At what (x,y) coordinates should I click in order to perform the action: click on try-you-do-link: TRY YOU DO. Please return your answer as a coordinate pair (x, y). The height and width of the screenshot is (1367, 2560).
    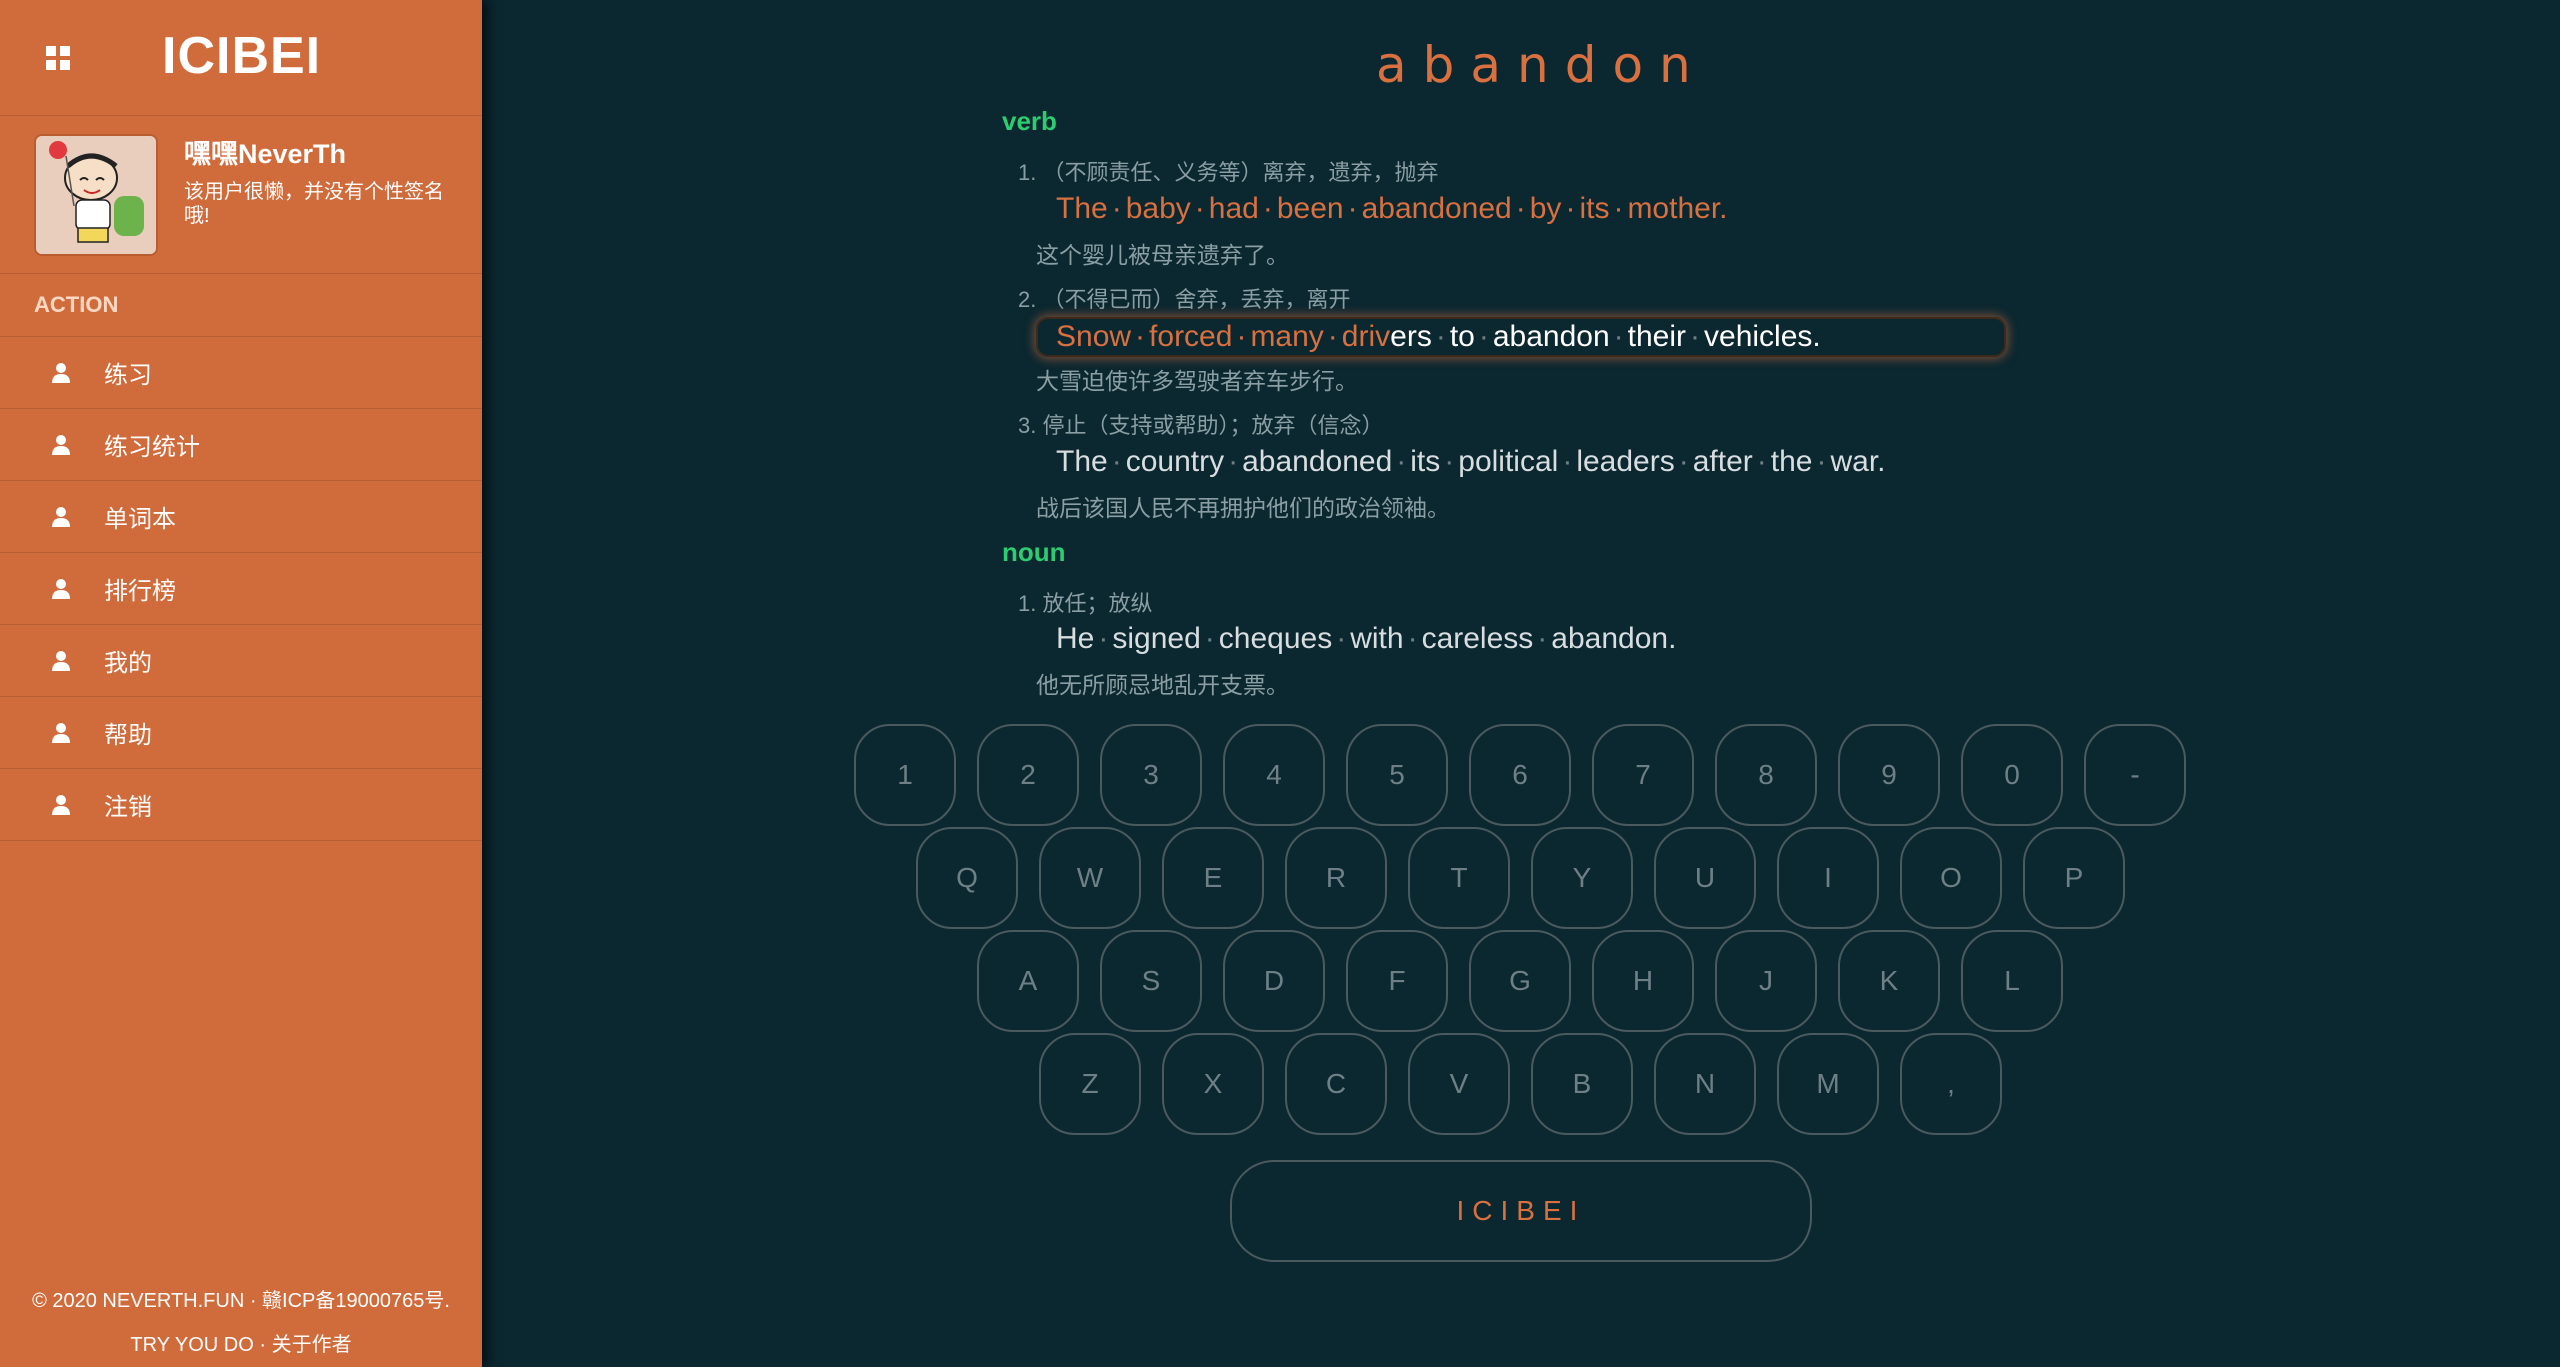
    Looking at the image, I should click on (191, 1345).